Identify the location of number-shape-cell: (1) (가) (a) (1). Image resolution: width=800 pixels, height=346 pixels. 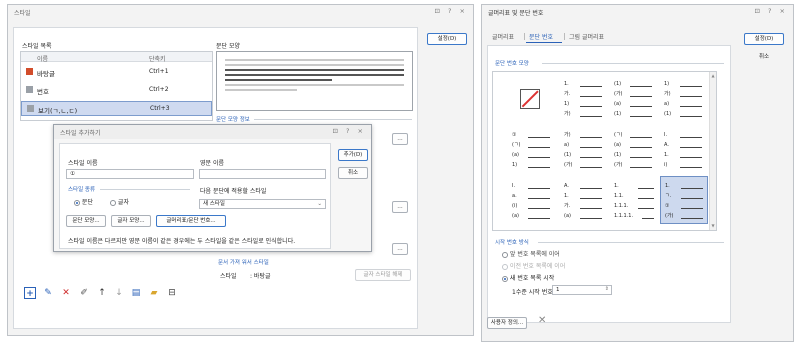
(634, 99).